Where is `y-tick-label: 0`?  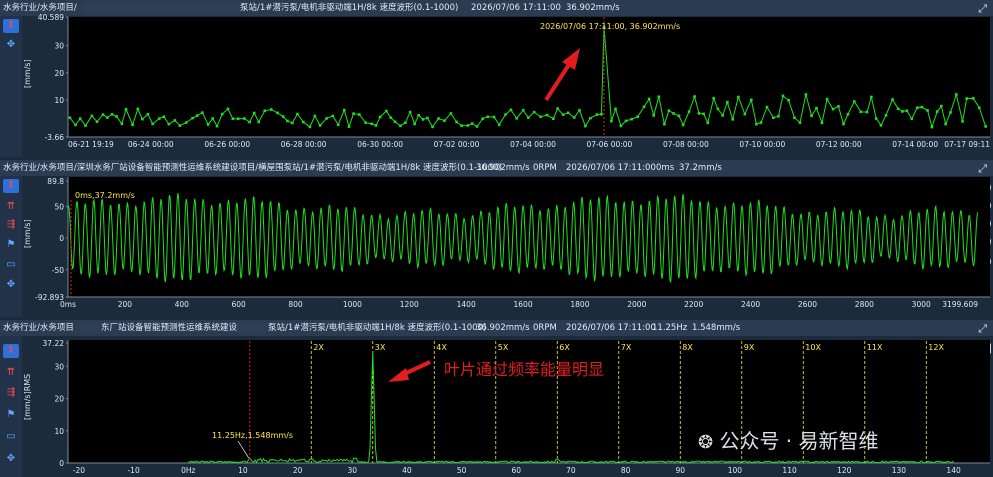 y-tick-label: 0 is located at coordinates (61, 238).